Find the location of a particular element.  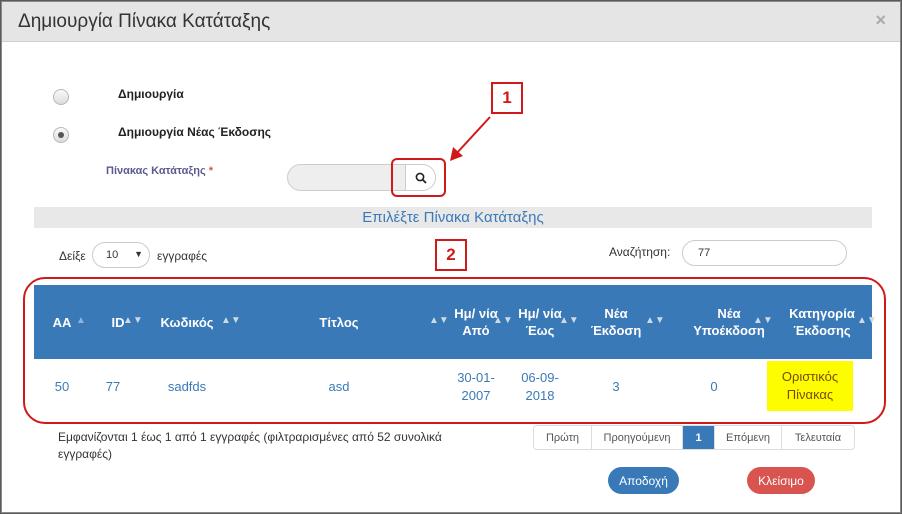

annotation-arrow-icon is located at coordinates (470, 138).